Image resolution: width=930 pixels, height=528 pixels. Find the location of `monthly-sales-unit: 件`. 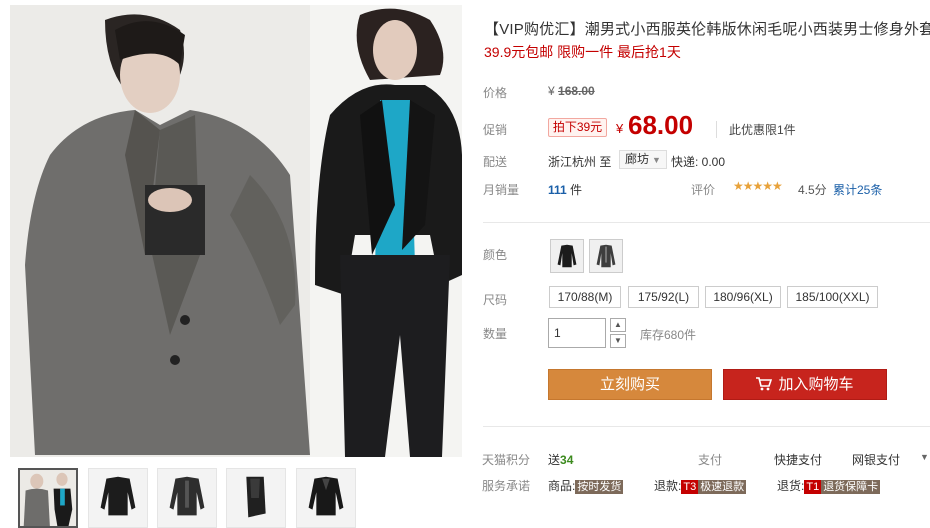

monthly-sales-unit: 件 is located at coordinates (574, 190).